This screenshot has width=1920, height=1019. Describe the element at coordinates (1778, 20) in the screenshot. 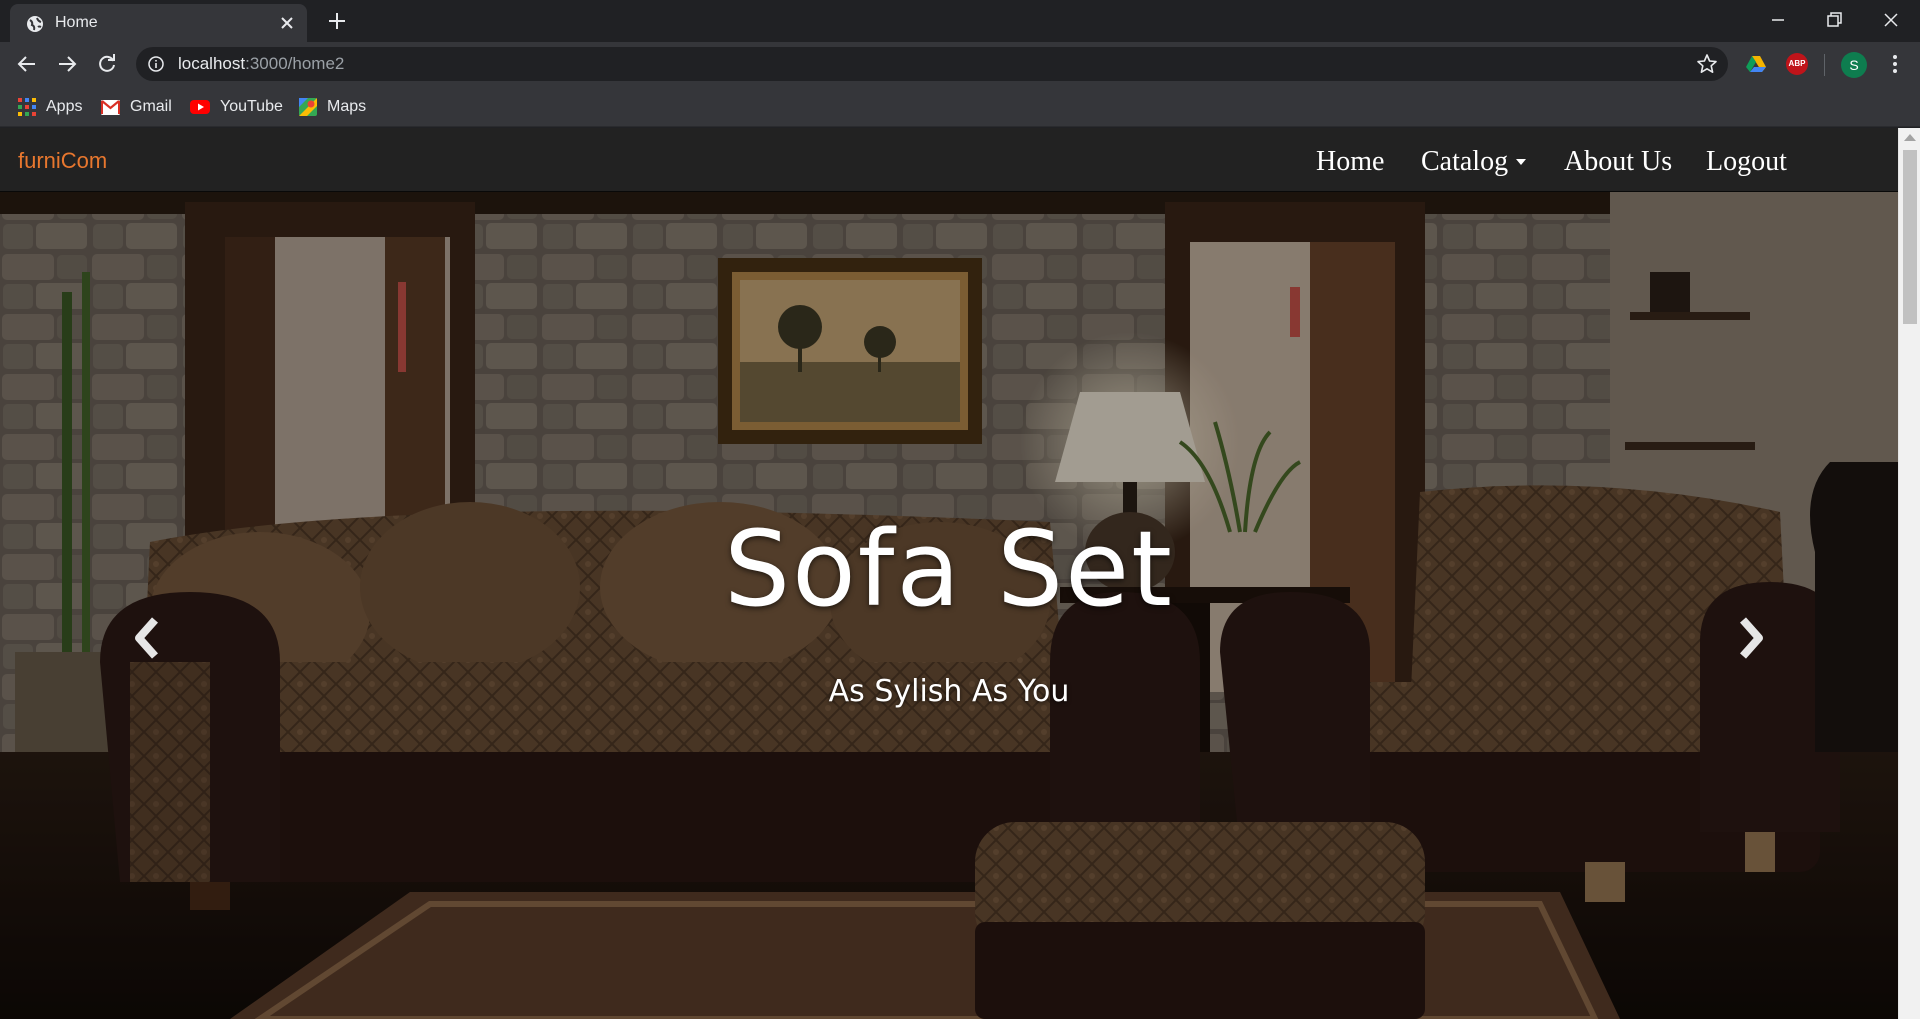

I see `minimize-icon` at that location.